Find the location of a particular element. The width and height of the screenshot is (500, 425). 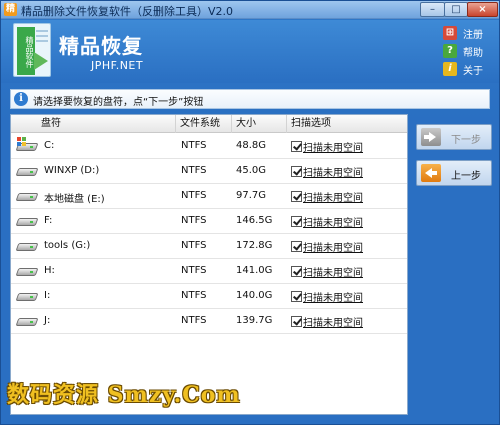

windows-logo-icon is located at coordinates (22, 141).